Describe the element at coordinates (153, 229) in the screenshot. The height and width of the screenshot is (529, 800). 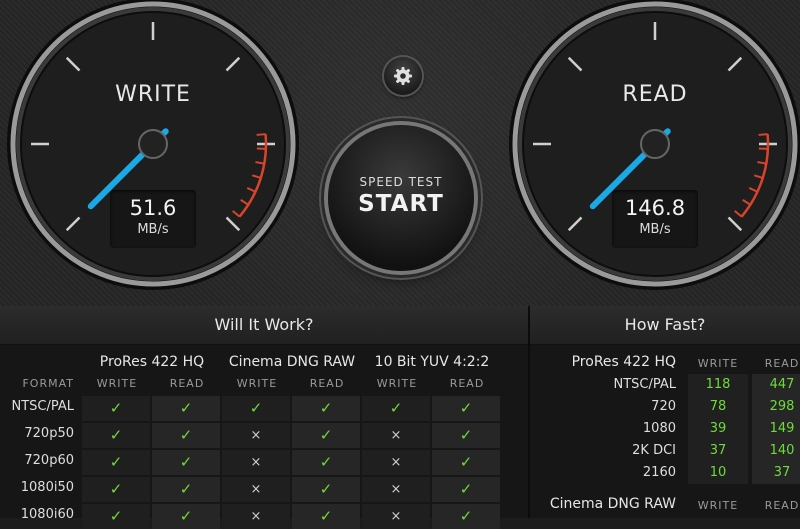
I see `write-speed-unit: MB/s` at that location.